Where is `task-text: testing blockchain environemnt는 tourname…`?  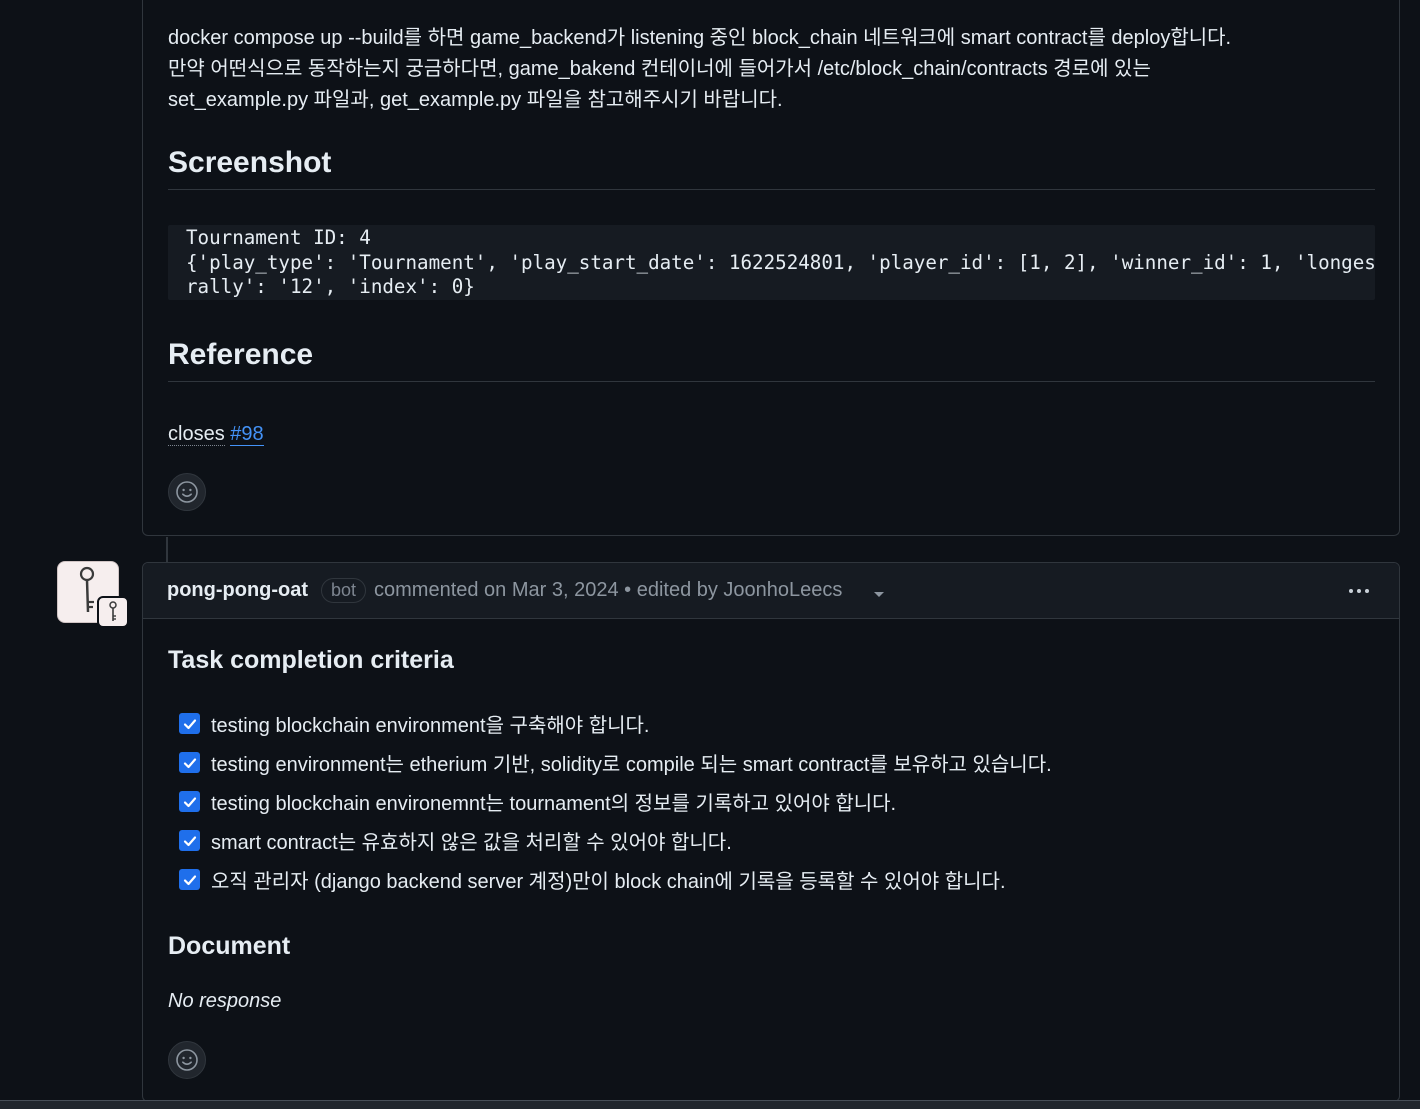 task-text: testing blockchain environemnt는 tourname… is located at coordinates (554, 804).